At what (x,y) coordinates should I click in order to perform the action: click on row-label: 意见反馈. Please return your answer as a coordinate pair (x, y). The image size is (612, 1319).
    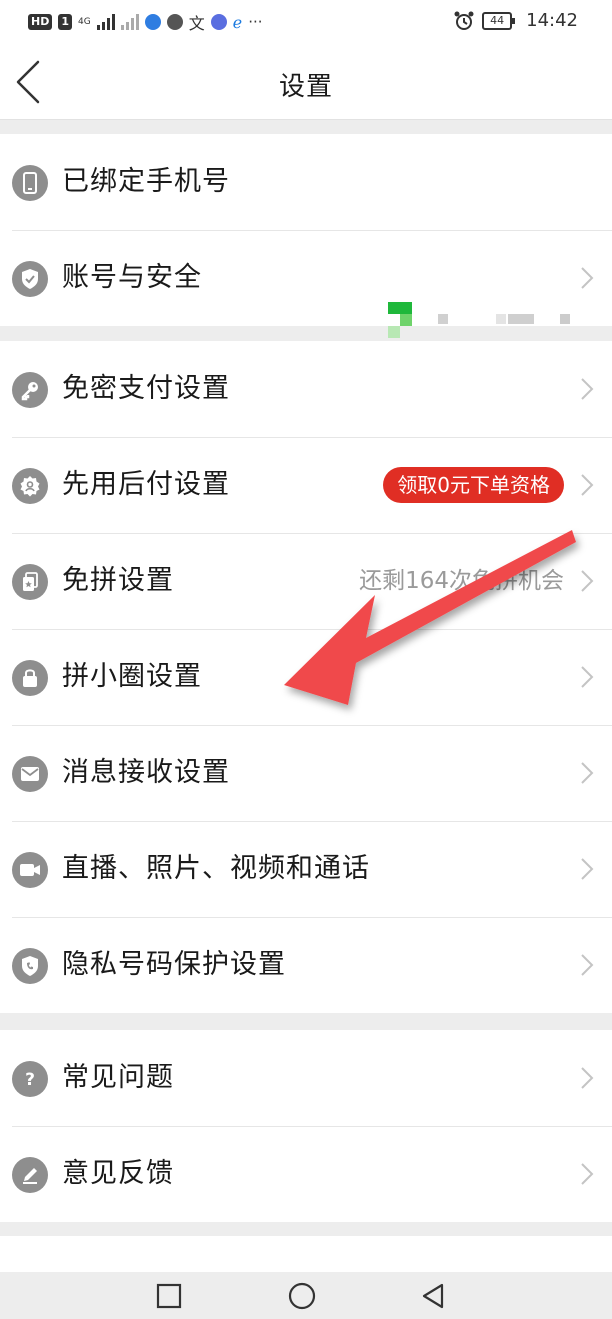
    Looking at the image, I should click on (118, 1173).